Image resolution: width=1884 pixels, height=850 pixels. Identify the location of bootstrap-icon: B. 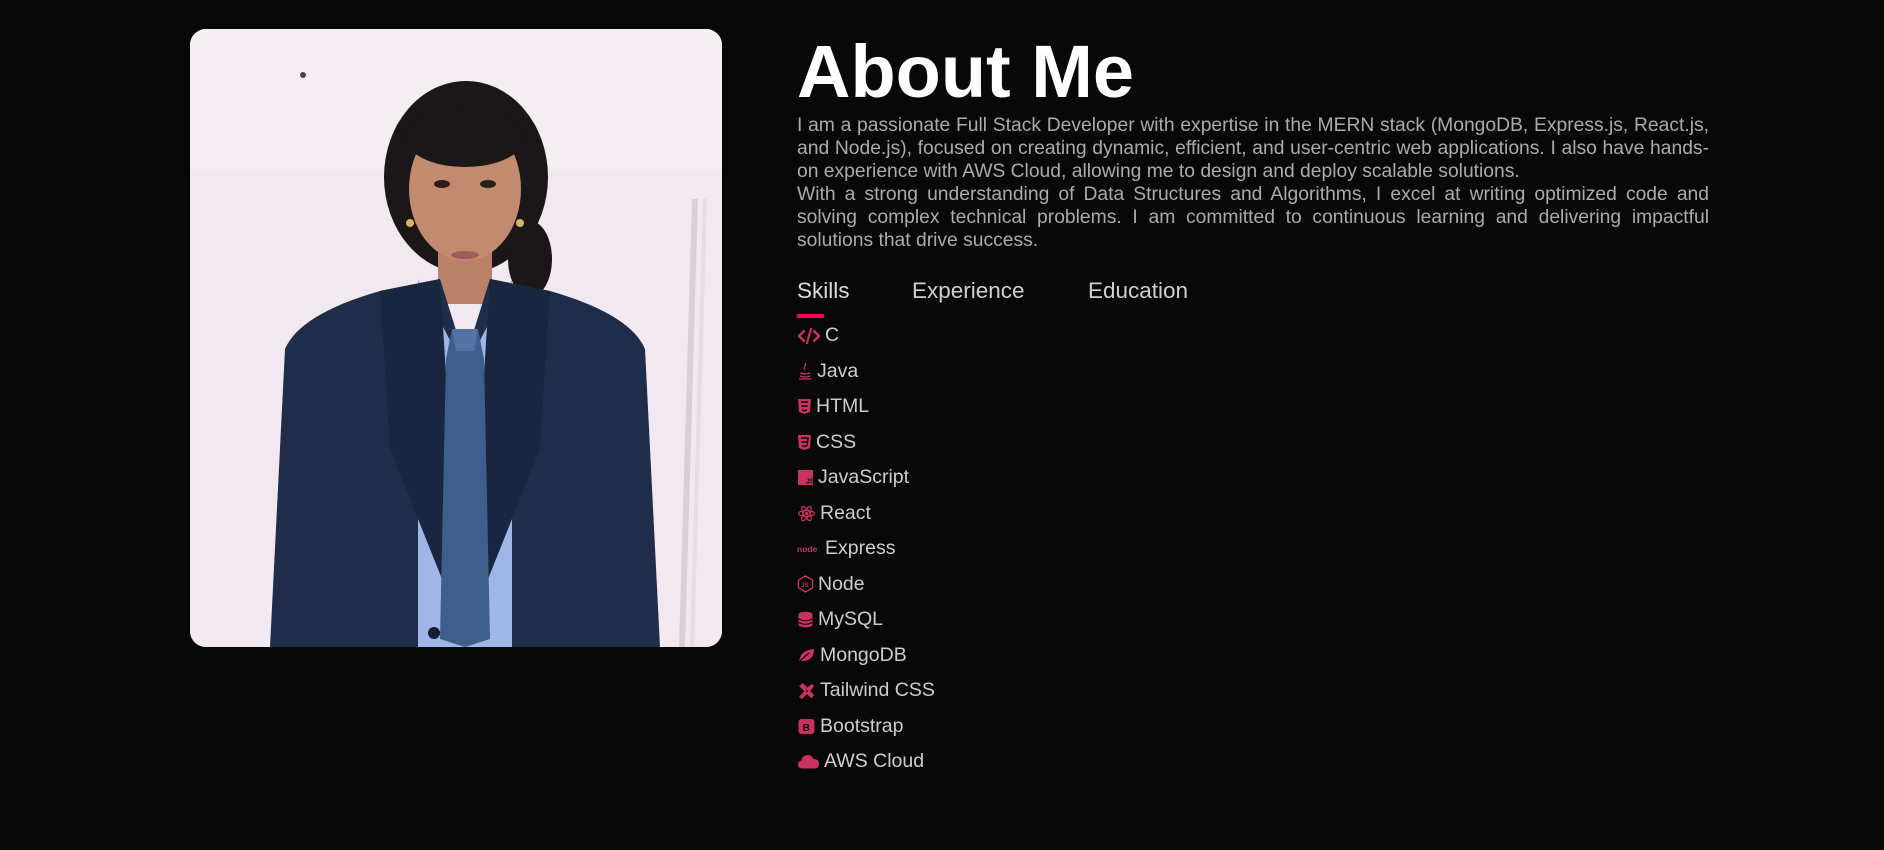
(806, 726).